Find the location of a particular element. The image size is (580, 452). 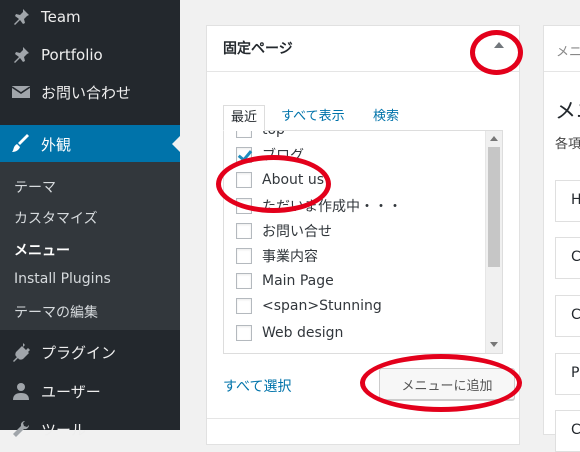

sidebar-item-portfolio: Portfolio is located at coordinates (90, 55).